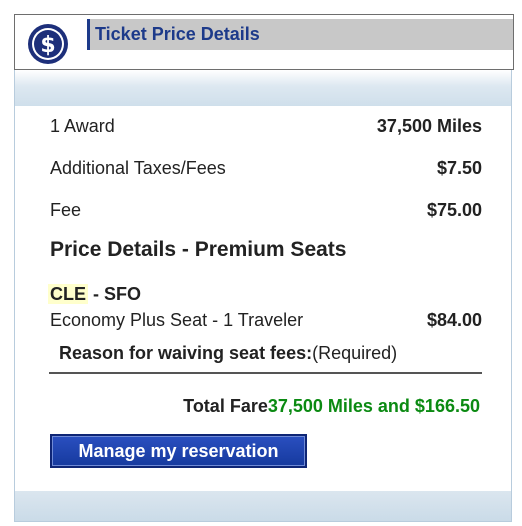 This screenshot has height=526, width=522. I want to click on total-fare-label: Total Fare, so click(225, 406).